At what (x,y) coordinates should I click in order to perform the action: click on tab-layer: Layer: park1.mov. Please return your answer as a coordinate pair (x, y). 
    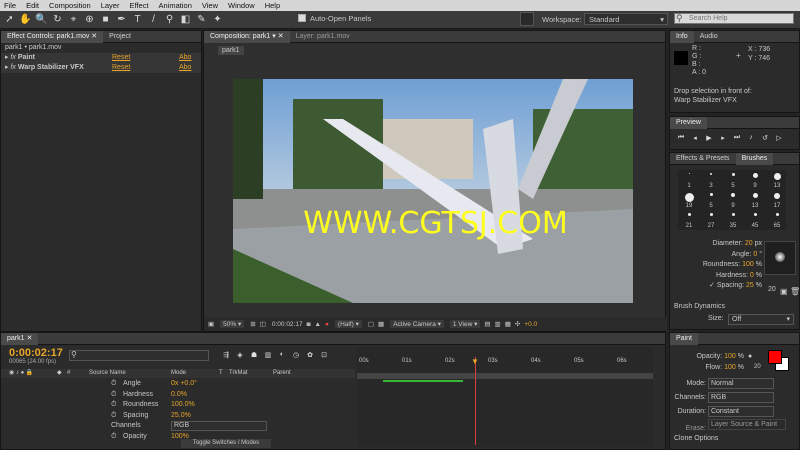
    Looking at the image, I should click on (323, 37).